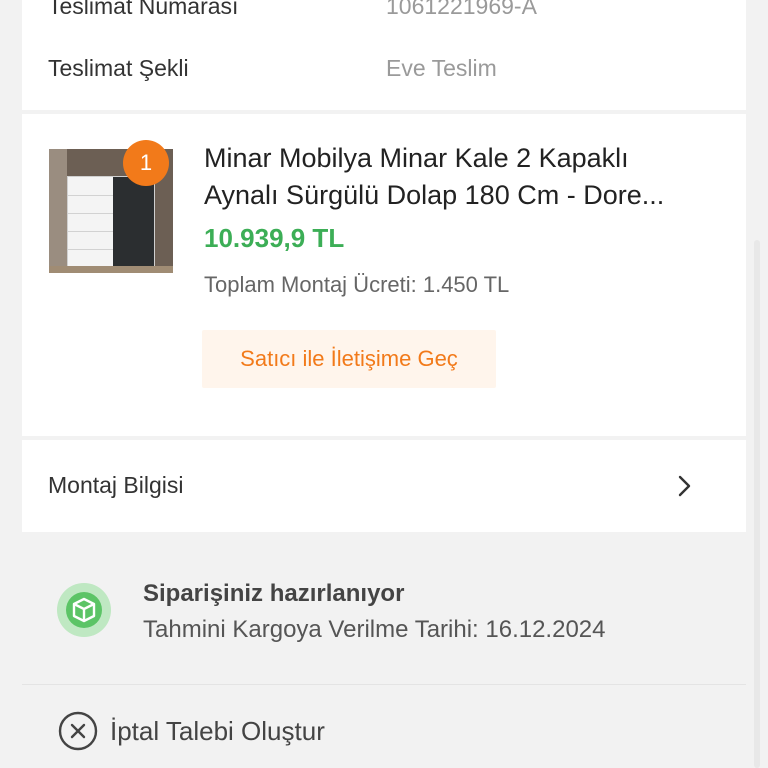  What do you see at coordinates (684, 486) in the screenshot?
I see `chevron-right-icon` at bounding box center [684, 486].